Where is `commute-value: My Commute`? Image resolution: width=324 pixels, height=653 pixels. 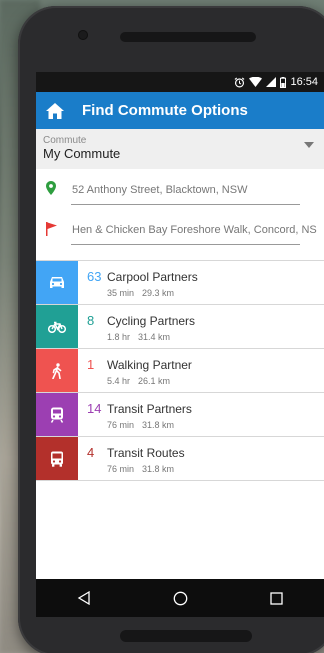 commute-value: My Commute is located at coordinates (82, 153).